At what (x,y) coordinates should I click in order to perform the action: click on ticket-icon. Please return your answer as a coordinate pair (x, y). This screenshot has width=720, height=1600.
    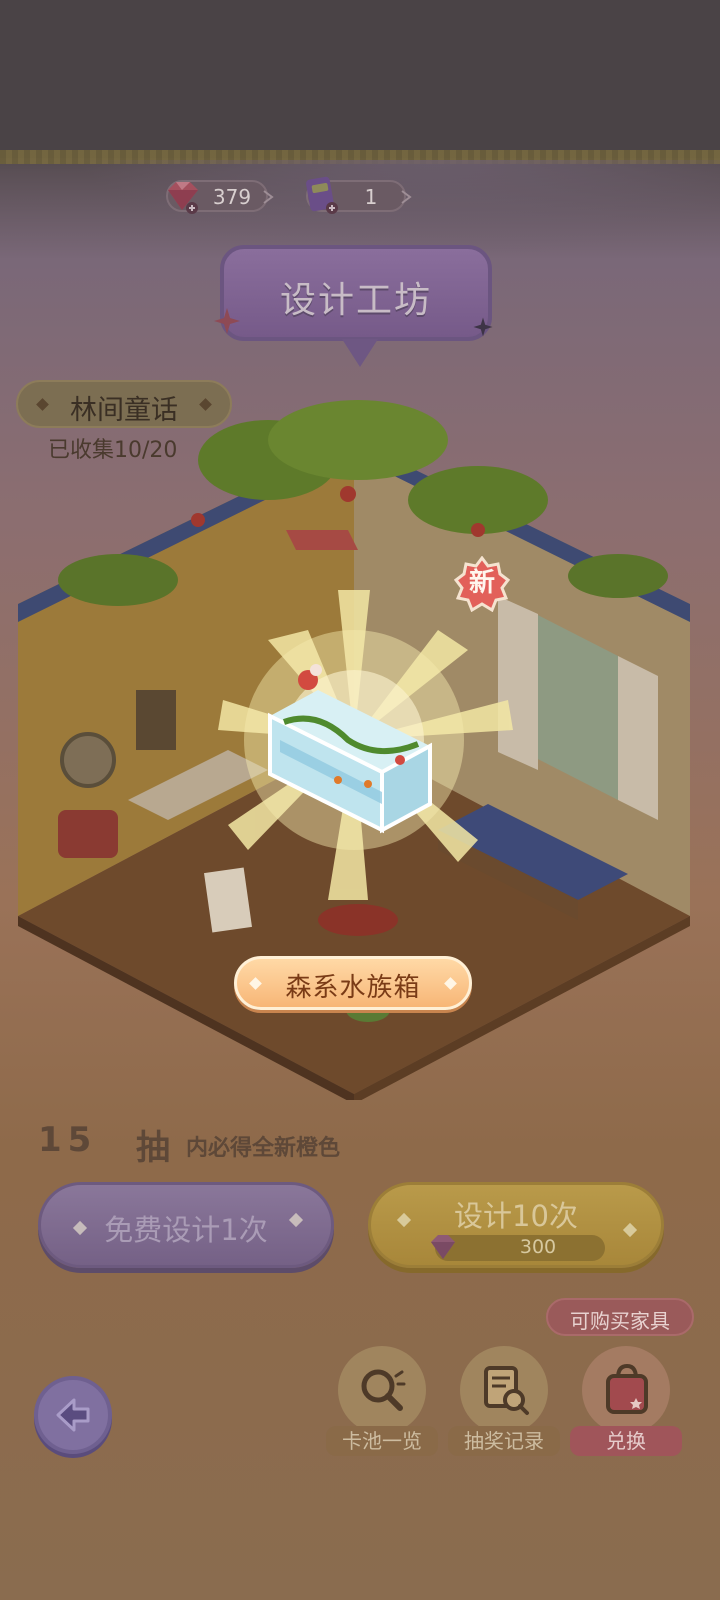
    Looking at the image, I should click on (322, 195).